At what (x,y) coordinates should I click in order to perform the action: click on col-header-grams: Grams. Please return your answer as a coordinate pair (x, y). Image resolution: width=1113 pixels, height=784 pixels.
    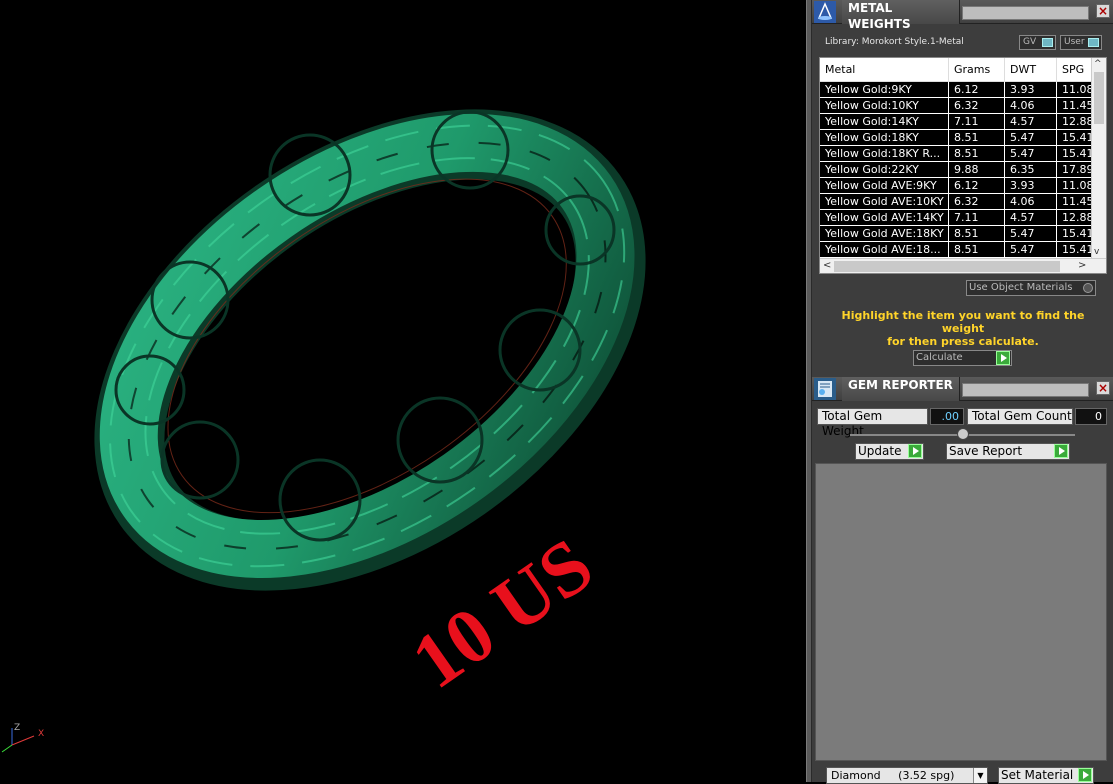
    Looking at the image, I should click on (972, 69).